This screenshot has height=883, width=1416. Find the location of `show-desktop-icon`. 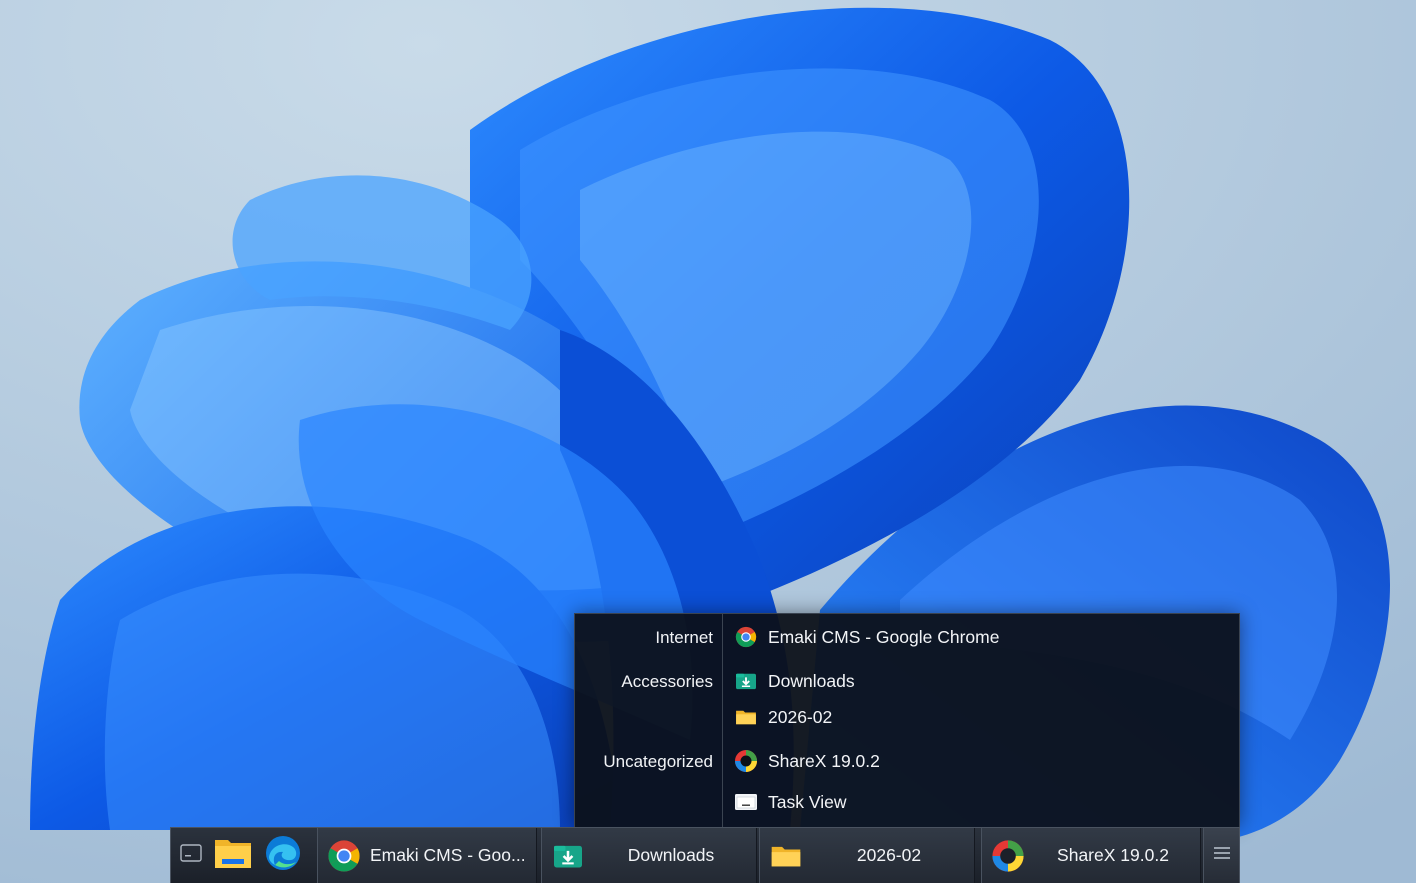

show-desktop-icon is located at coordinates (191, 855).